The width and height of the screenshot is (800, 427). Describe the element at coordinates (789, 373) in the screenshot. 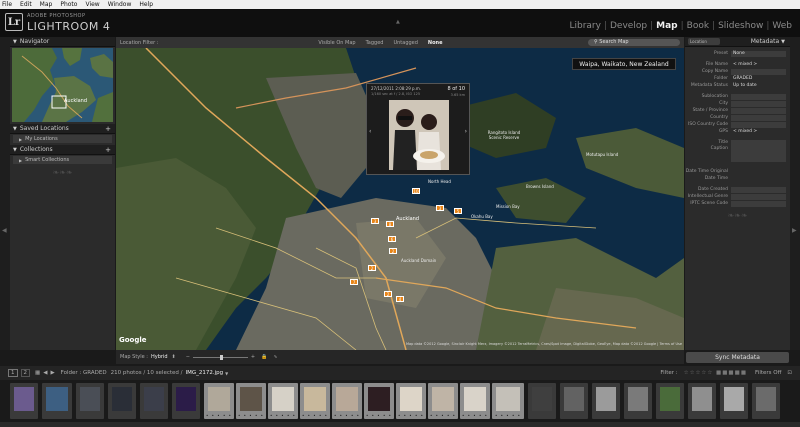

I see `filter-lock-icon: ⊡` at that location.